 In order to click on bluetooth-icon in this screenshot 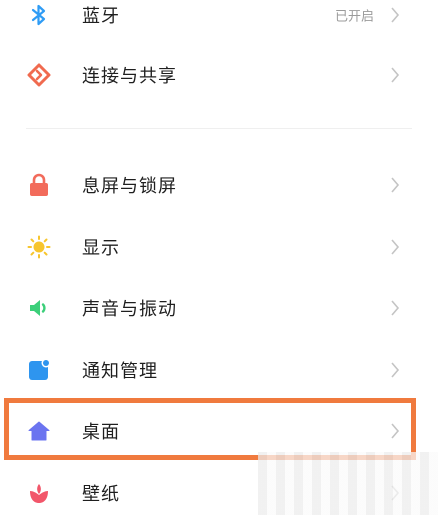, I will do `click(39, 15)`.